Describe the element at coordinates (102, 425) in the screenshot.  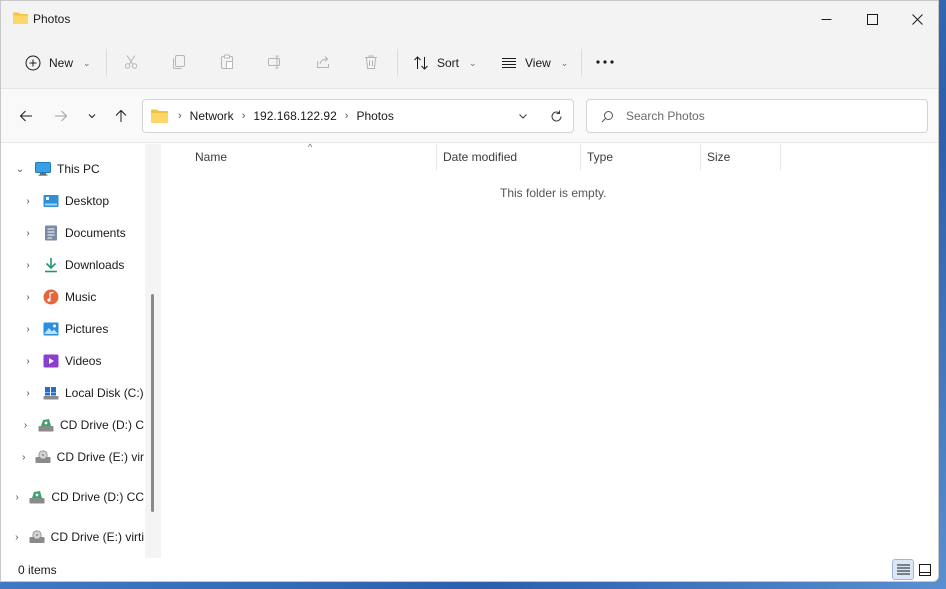
I see `nav-label: CD Drive (D:) C` at that location.